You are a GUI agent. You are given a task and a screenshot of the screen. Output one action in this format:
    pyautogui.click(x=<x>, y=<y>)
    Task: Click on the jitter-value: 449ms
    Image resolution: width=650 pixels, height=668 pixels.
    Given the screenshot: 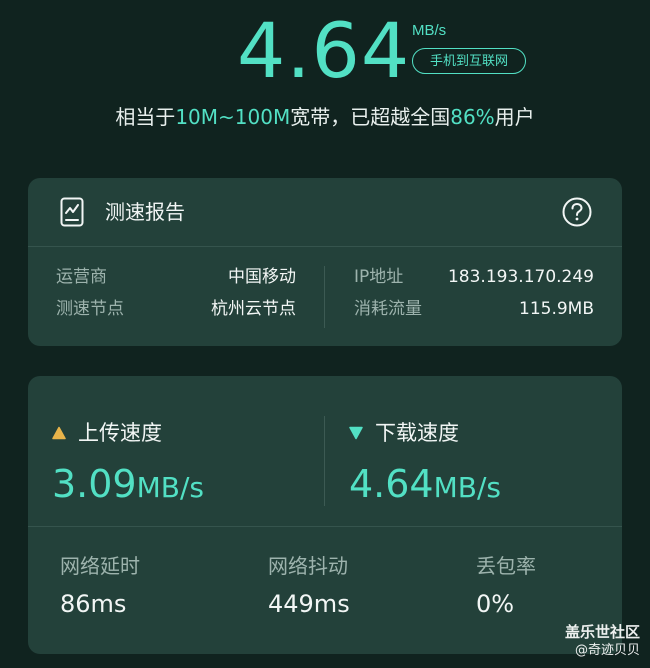 What is the action you would take?
    pyautogui.click(x=309, y=604)
    